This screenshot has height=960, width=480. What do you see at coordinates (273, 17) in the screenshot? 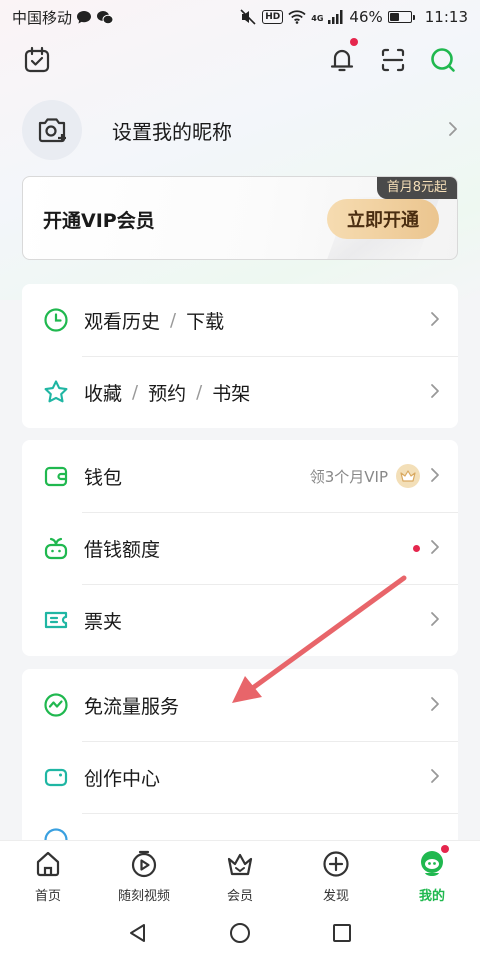
I see `hd-badge: HD` at bounding box center [273, 17].